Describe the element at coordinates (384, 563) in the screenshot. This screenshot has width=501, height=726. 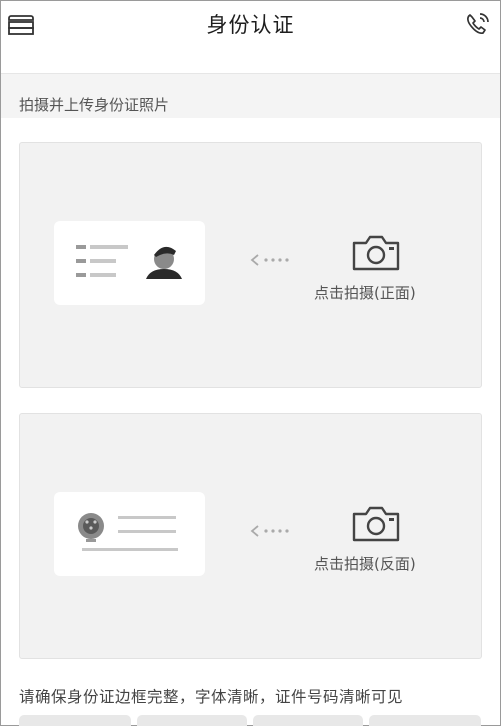
I see `capture-back-label: 点击拍摄(反面)` at that location.